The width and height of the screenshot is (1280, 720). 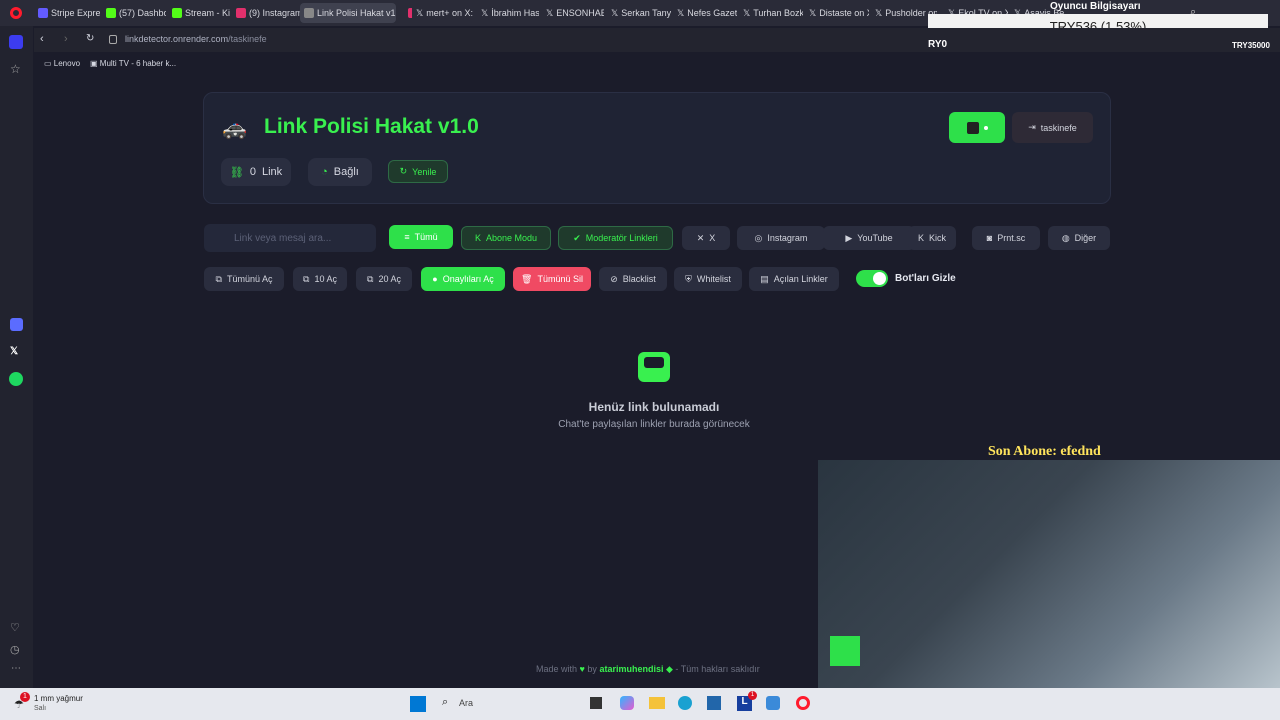 I want to click on action-6: ⛨ Whitelist, so click(x=708, y=279).